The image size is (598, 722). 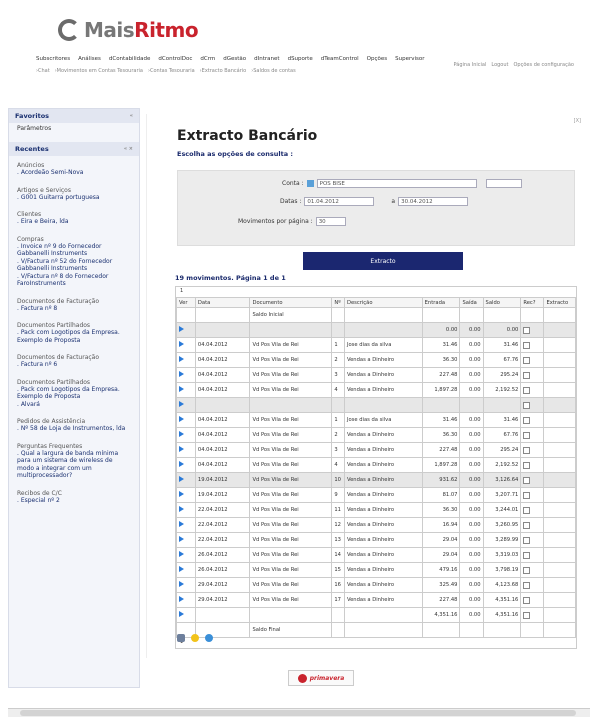 What do you see at coordinates (207, 59) in the screenshot?
I see `nav-item: dCrm` at bounding box center [207, 59].